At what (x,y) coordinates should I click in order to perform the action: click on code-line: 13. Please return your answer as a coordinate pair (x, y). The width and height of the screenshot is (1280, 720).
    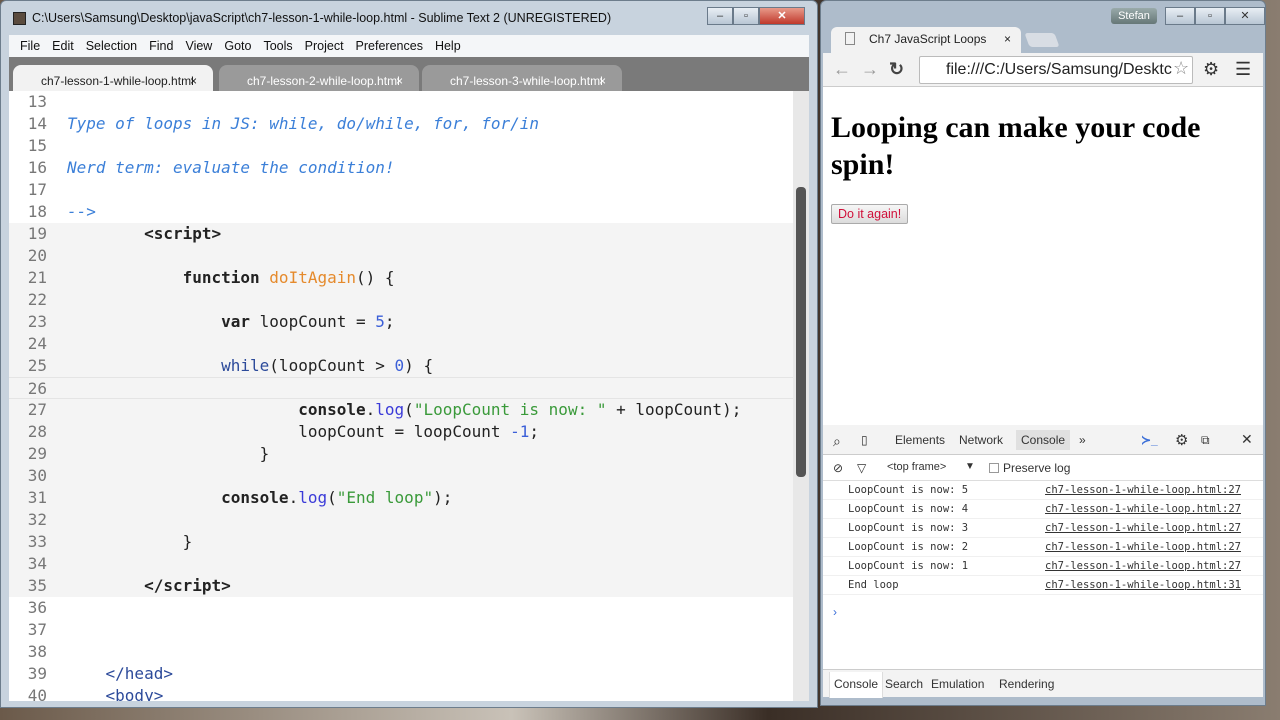
    Looking at the image, I should click on (401, 102).